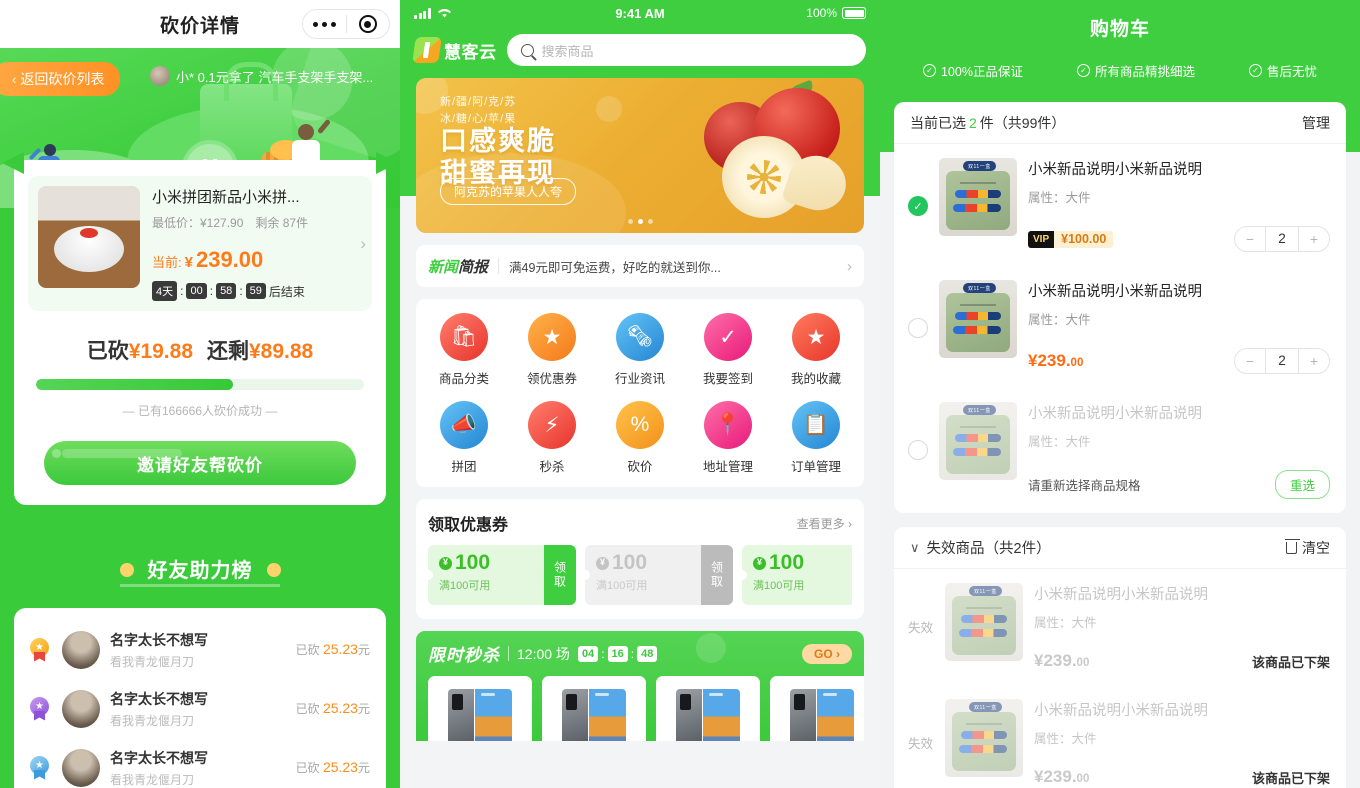  I want to click on coupon-body: ¥100 满100可用, so click(797, 575).